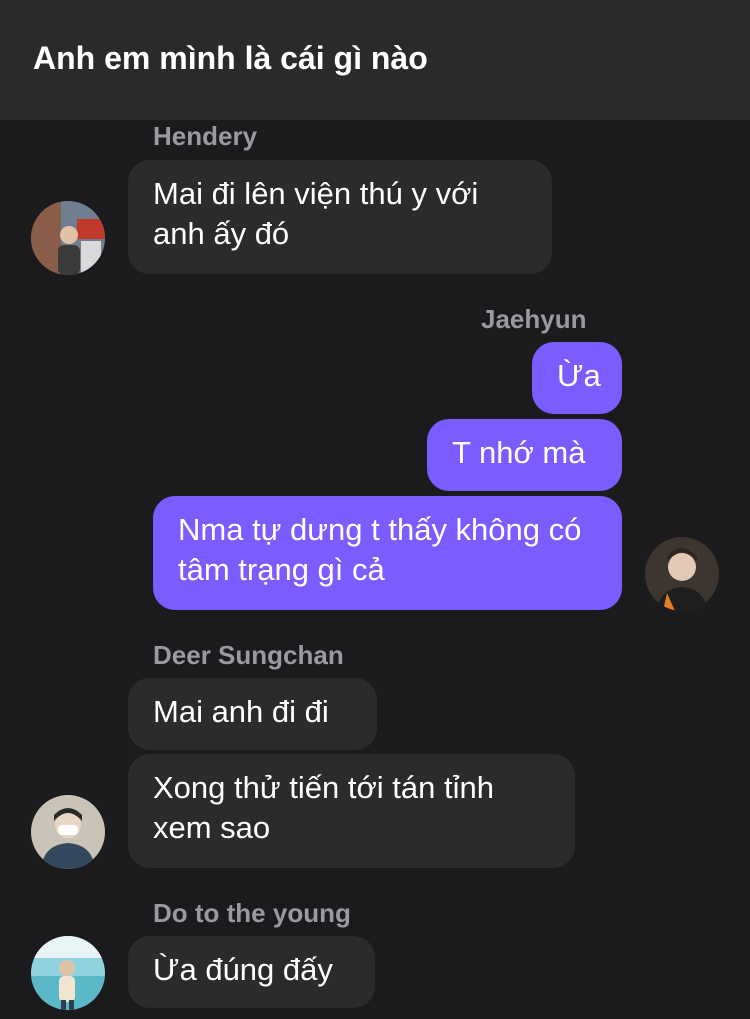 The width and height of the screenshot is (750, 1019). Describe the element at coordinates (577, 378) in the screenshot. I see `message-bubble: Ừa` at that location.